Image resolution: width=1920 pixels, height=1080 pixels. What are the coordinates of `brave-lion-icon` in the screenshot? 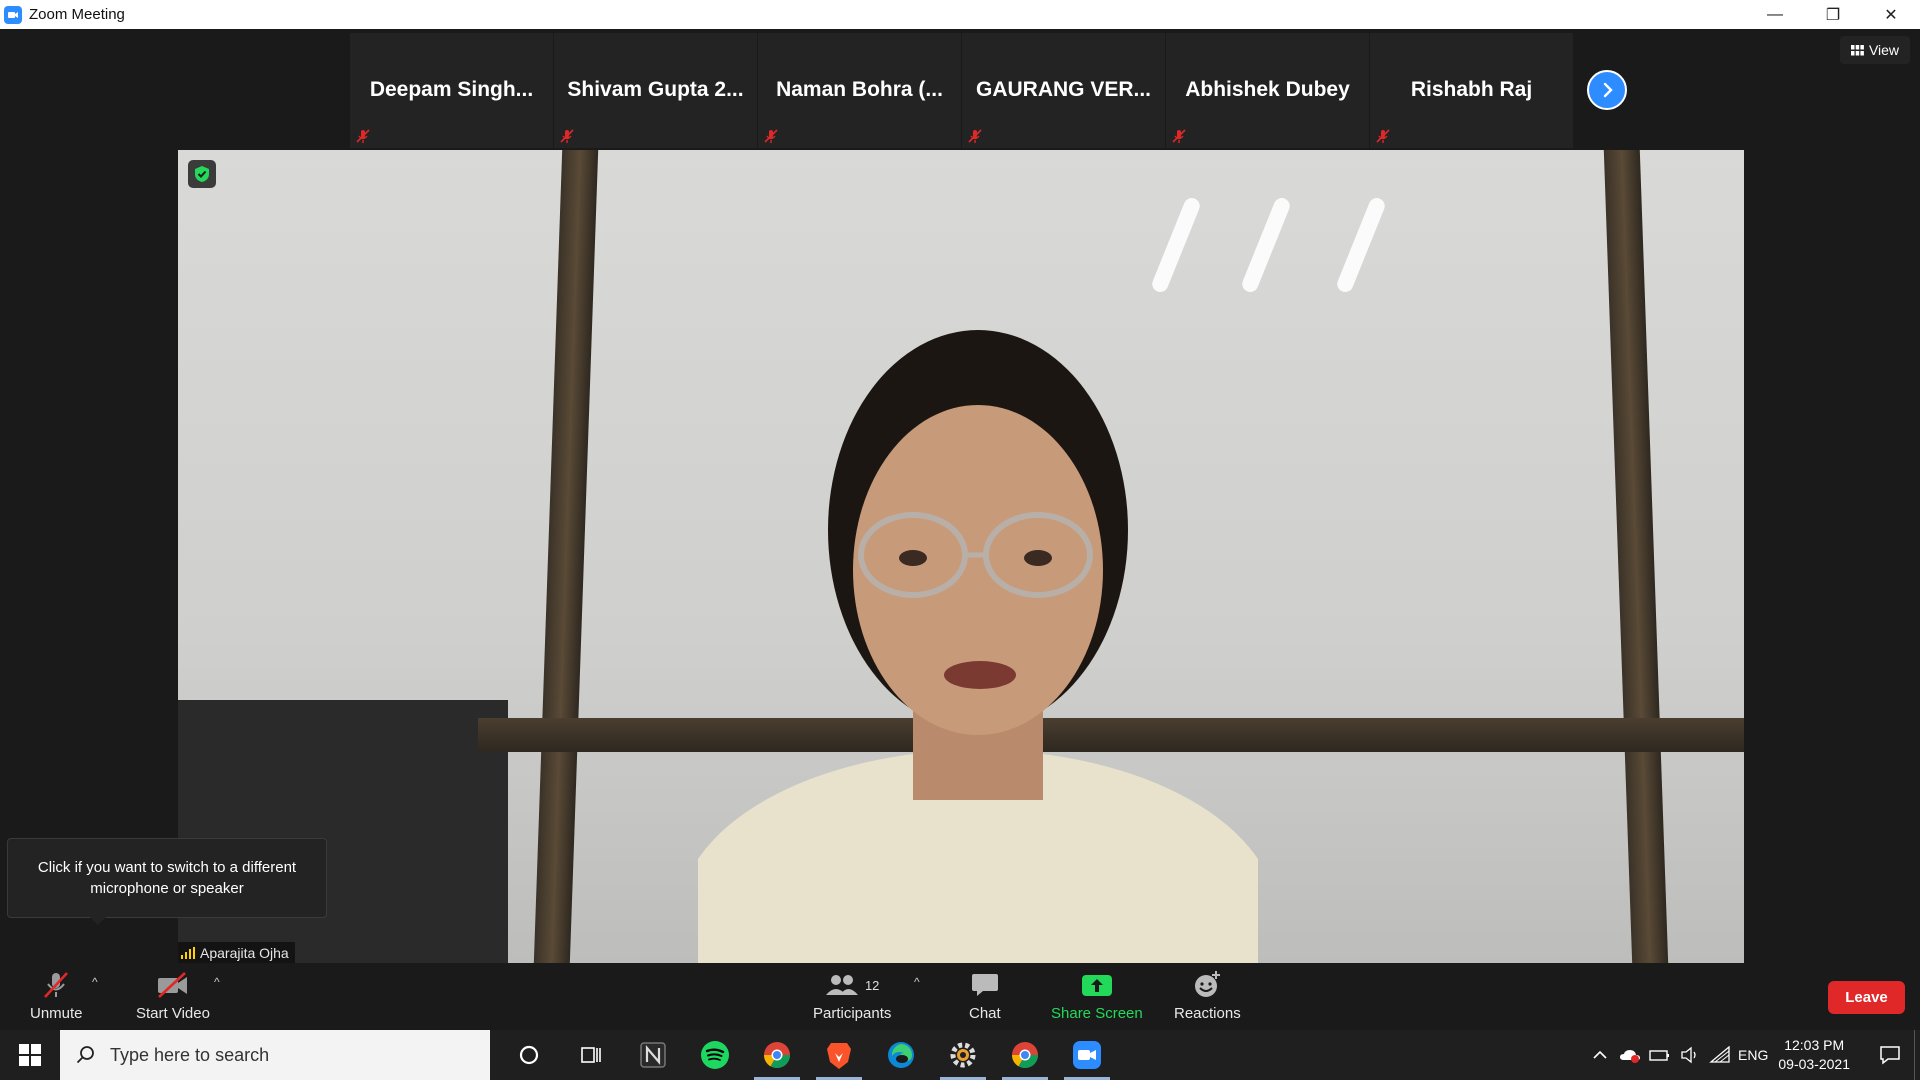 It's located at (839, 1056).